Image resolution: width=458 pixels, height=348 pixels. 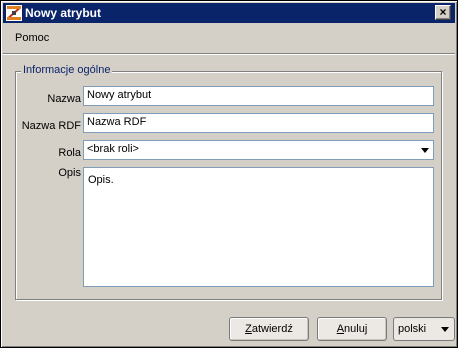 What do you see at coordinates (229, 13) in the screenshot?
I see `title-bar: Nowy atrybut ×` at bounding box center [229, 13].